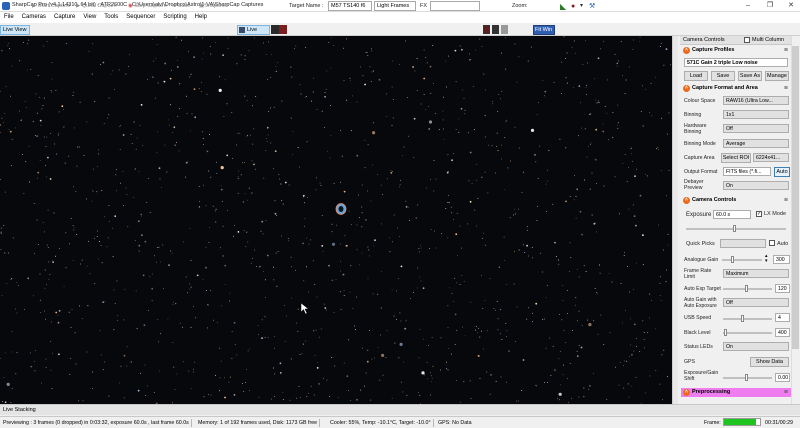 This screenshot has width=800, height=428. I want to click on frame-rate-limit-select: Maximum, so click(756, 273).